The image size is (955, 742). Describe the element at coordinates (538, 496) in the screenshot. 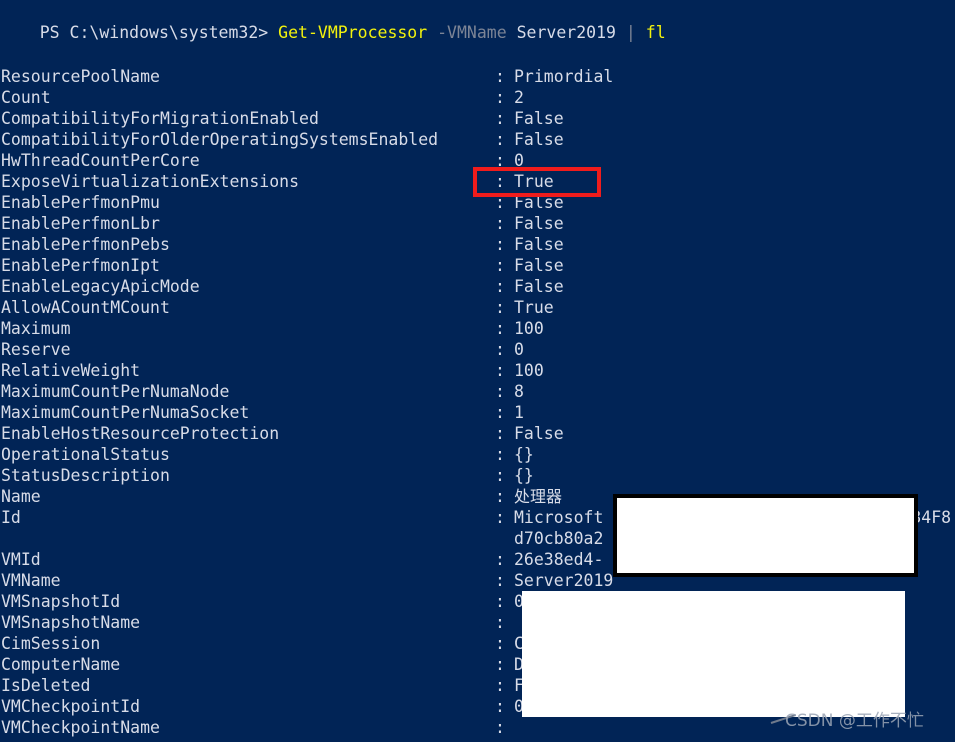

I see `property-value: 处理器` at that location.